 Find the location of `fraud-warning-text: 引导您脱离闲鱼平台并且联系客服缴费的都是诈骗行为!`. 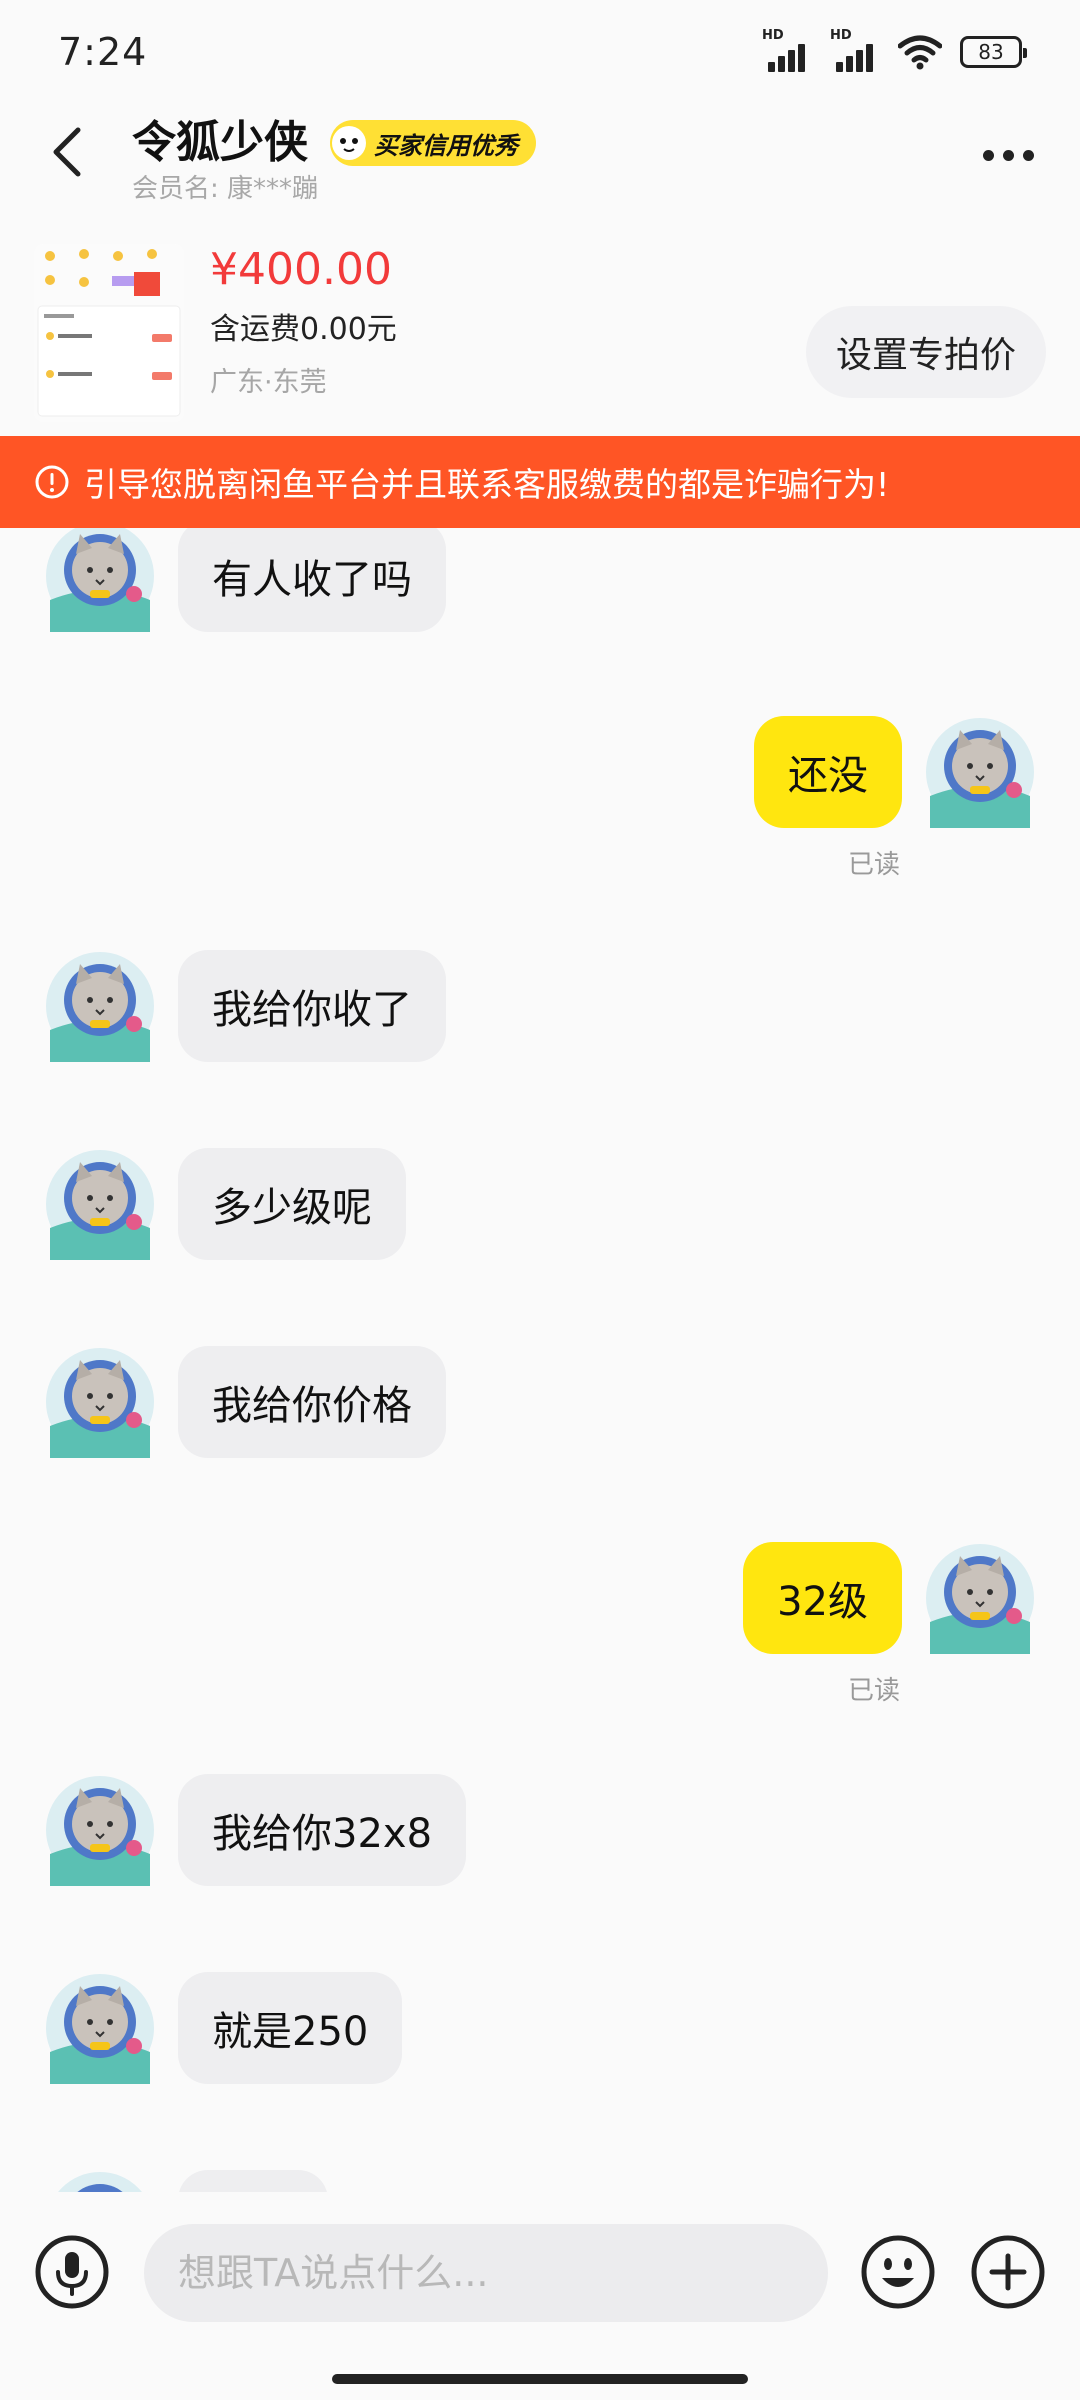

fraud-warning-text: 引导您脱离闲鱼平台并且联系客服缴费的都是诈骗行为! is located at coordinates (487, 484).